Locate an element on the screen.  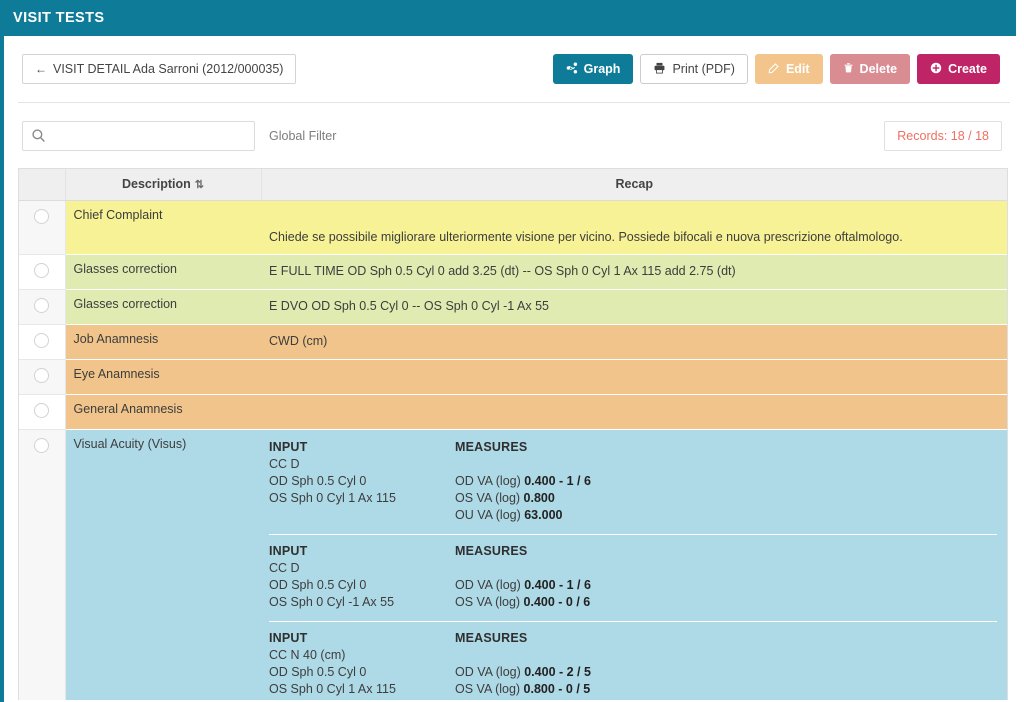
table-header-row: Description ⇅ Recap is located at coordinates (513, 185).